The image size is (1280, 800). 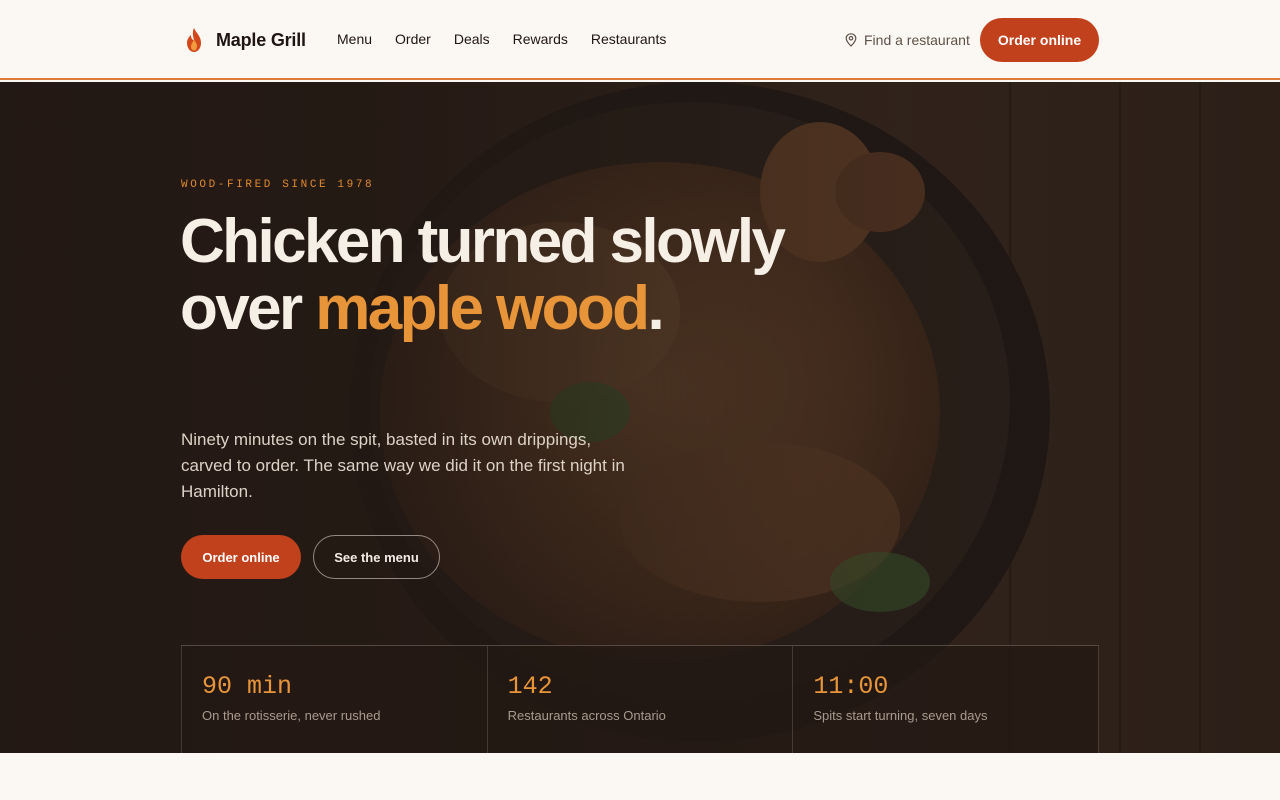 I want to click on nav-item-order: Order, so click(x=413, y=39).